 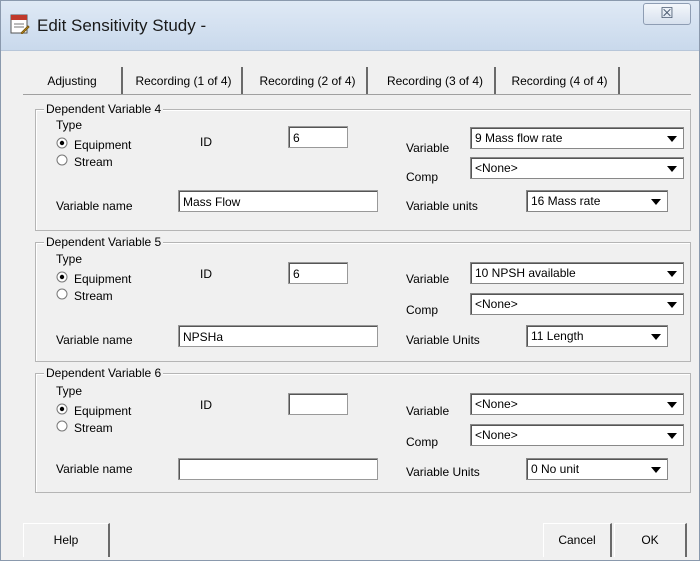 What do you see at coordinates (555, 469) in the screenshot?
I see `units-value: 0 No unit` at bounding box center [555, 469].